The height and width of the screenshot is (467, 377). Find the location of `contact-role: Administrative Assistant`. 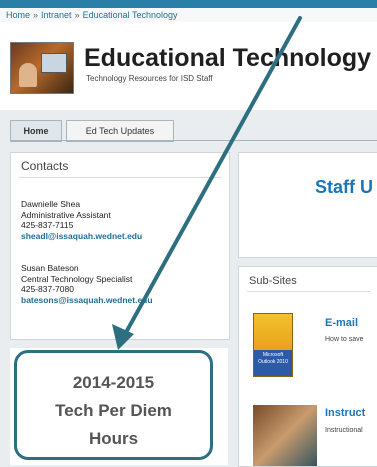

contact-role: Administrative Assistant is located at coordinates (66, 214).